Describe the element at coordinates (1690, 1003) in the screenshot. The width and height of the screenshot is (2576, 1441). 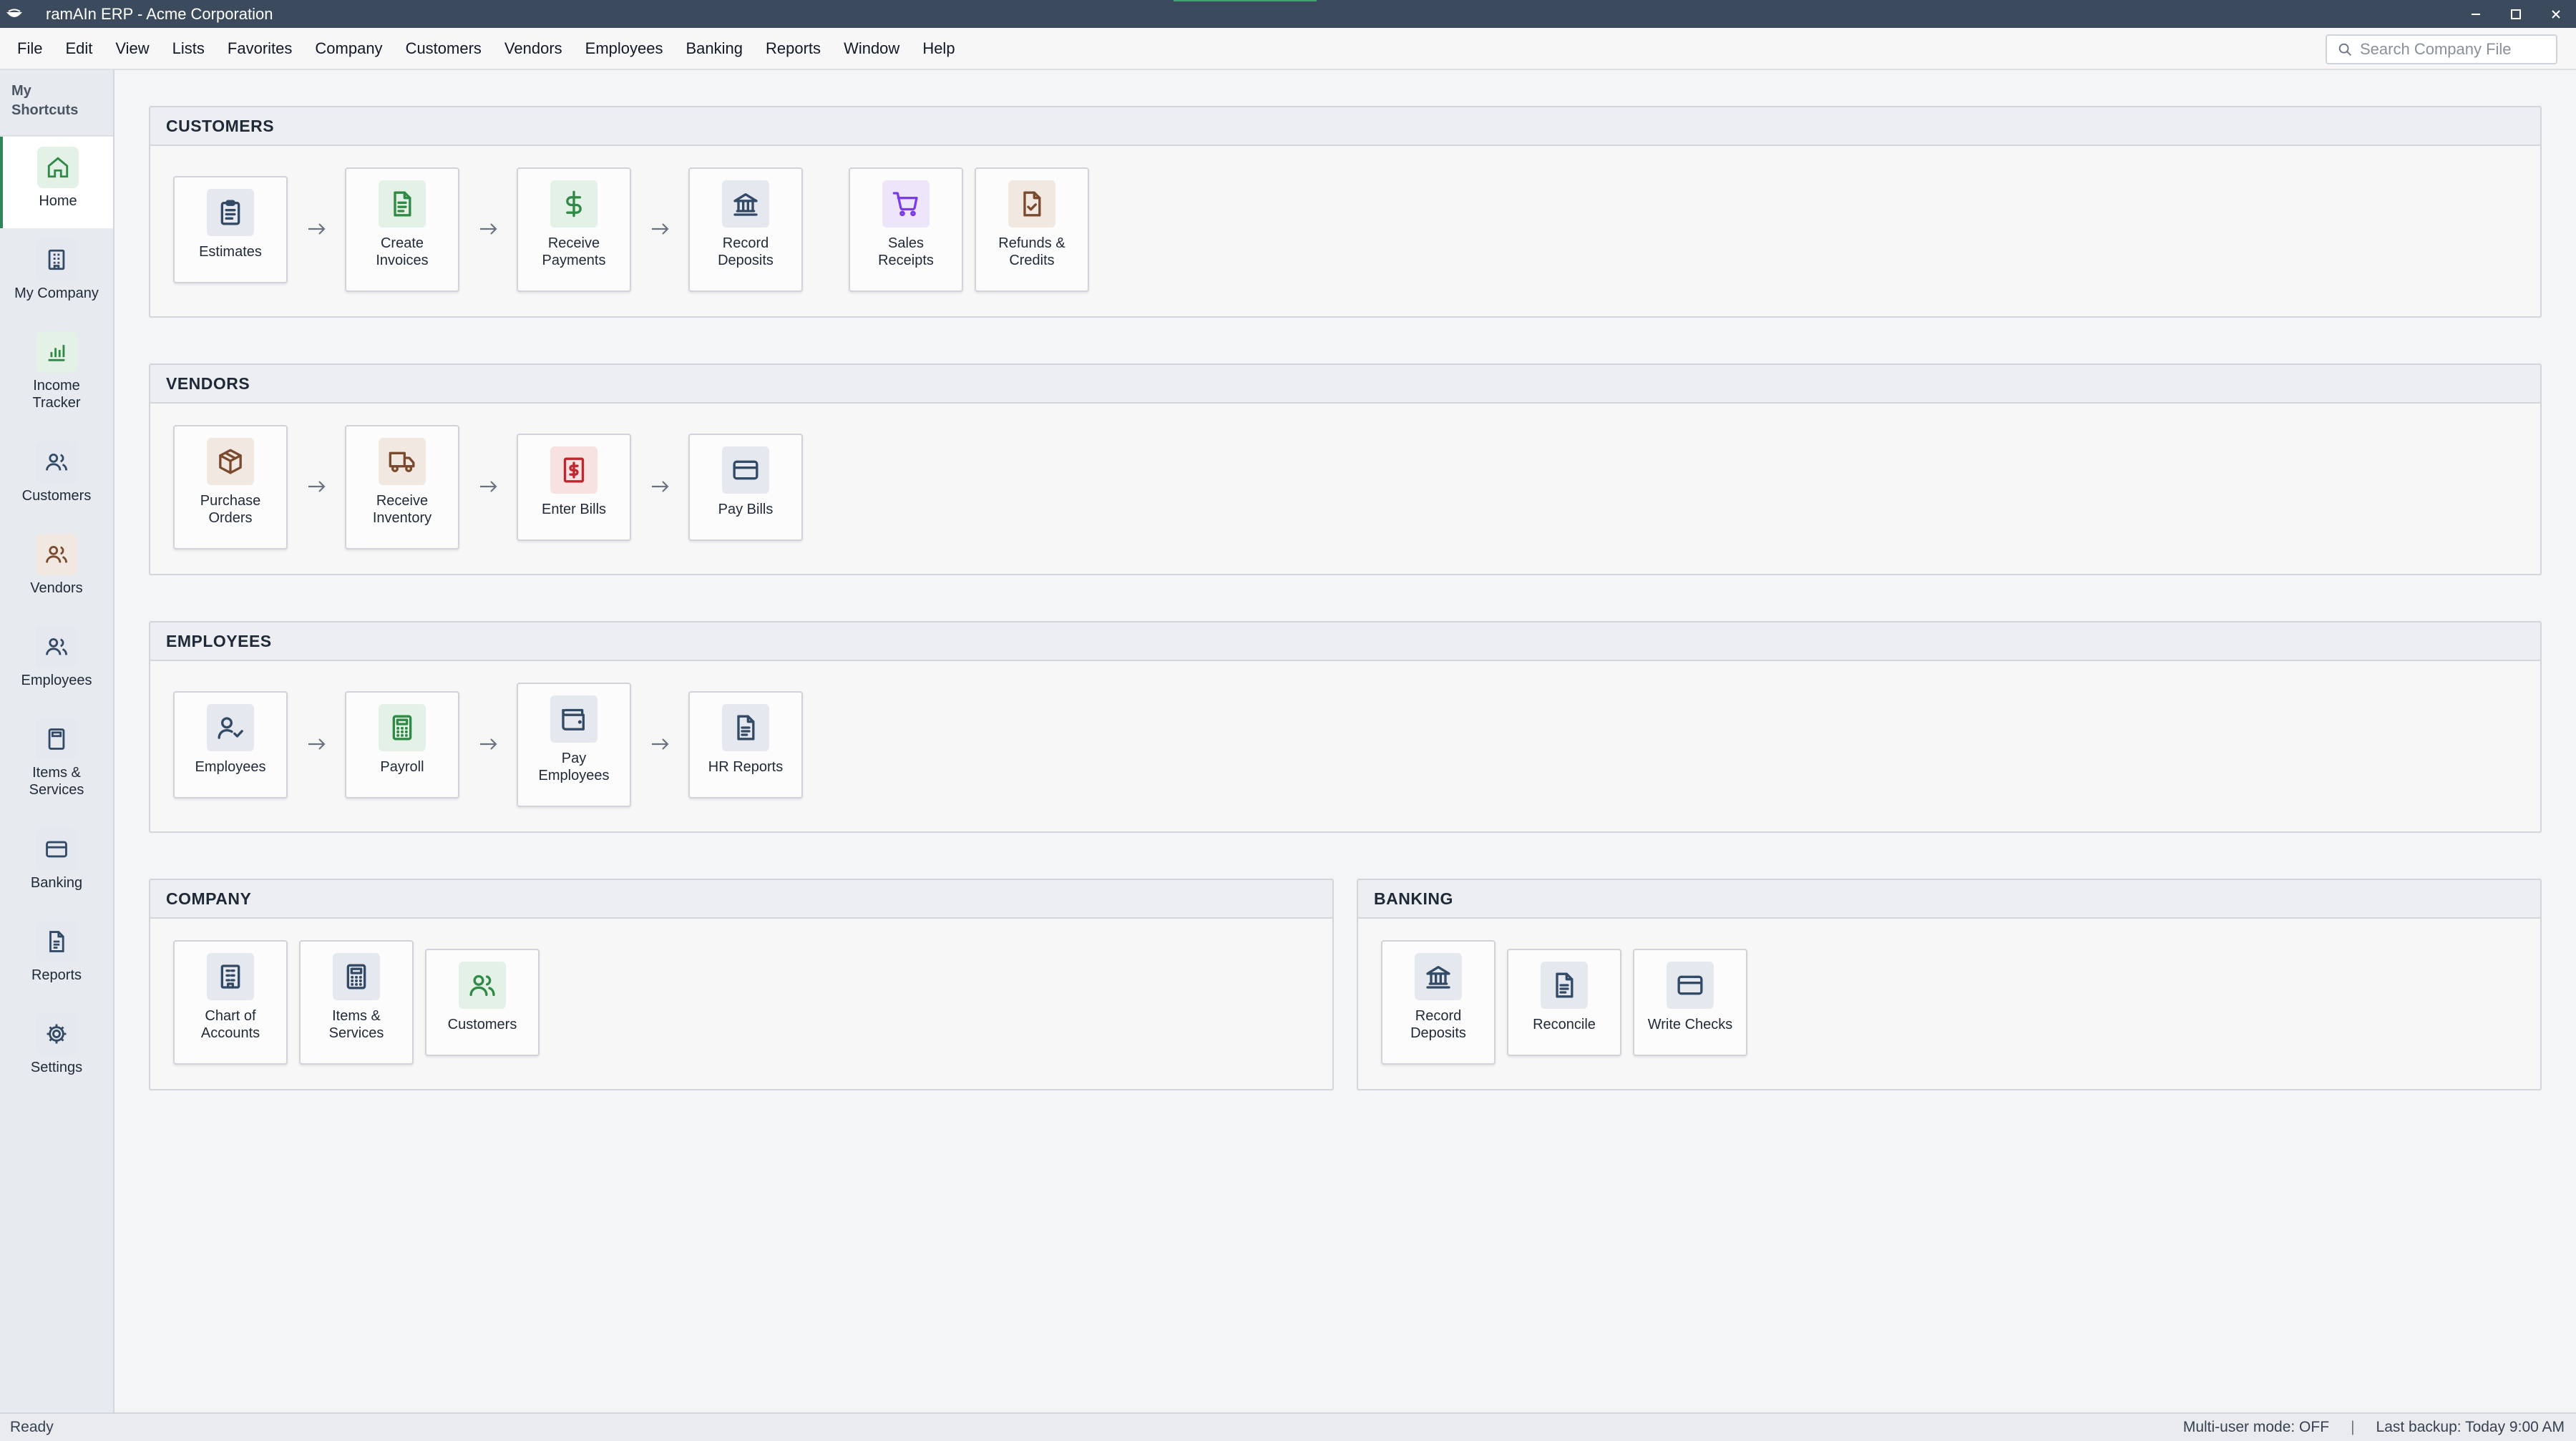
I see `write-checks-tile: Write Checks` at that location.